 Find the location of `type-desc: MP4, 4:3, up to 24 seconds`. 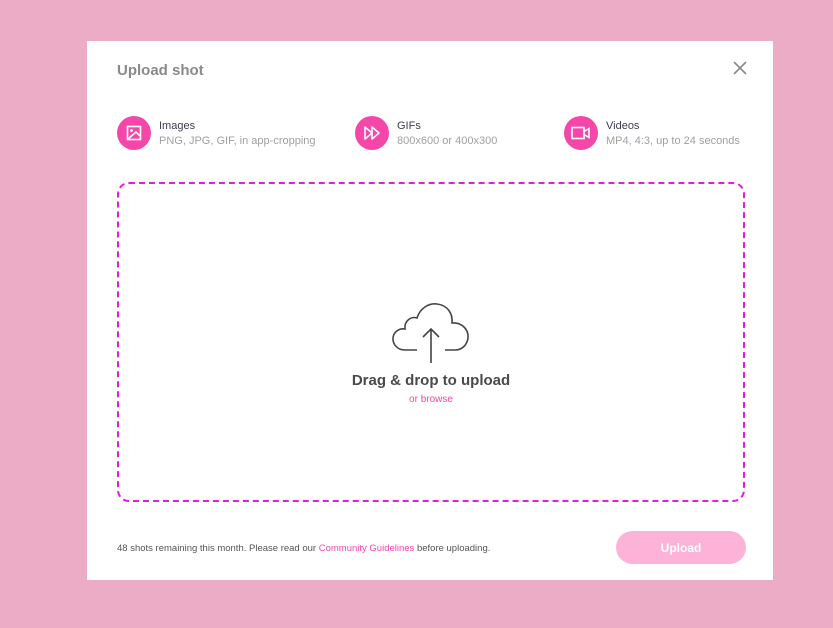

type-desc: MP4, 4:3, up to 24 seconds is located at coordinates (673, 140).